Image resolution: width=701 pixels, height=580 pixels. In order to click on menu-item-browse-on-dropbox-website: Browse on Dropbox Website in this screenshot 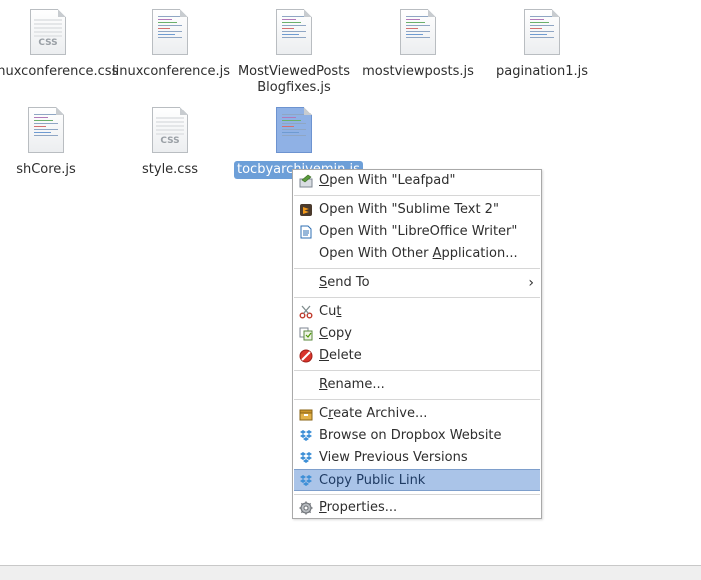, I will do `click(417, 436)`.